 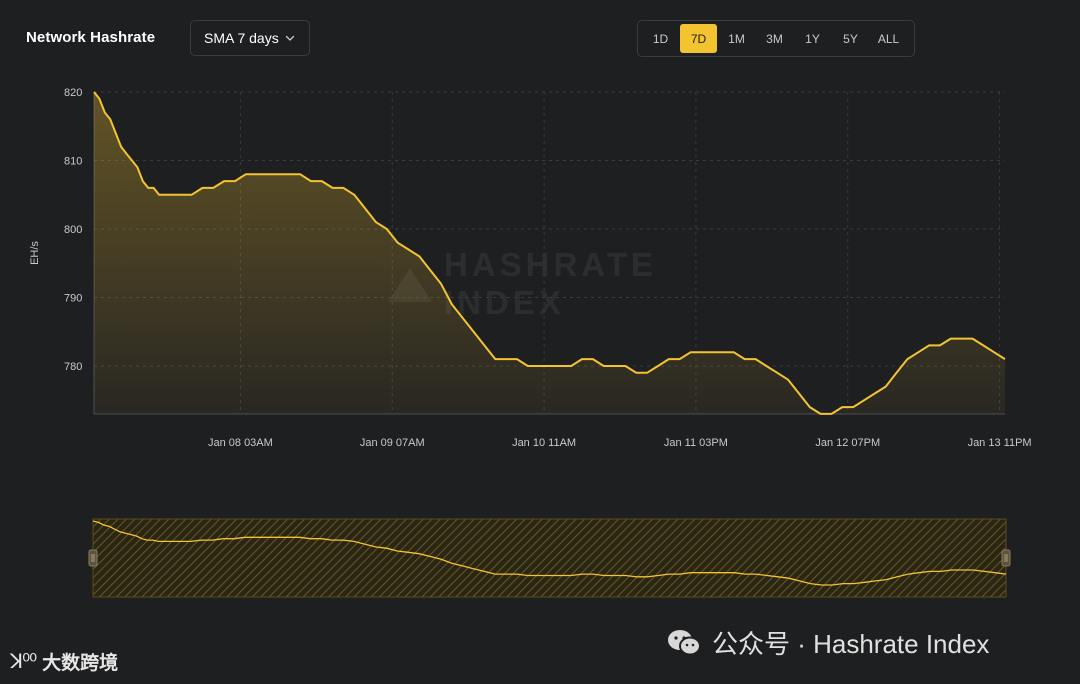 I want to click on brand-logo-icon: ꓘ⁰⁰, so click(x=23, y=662).